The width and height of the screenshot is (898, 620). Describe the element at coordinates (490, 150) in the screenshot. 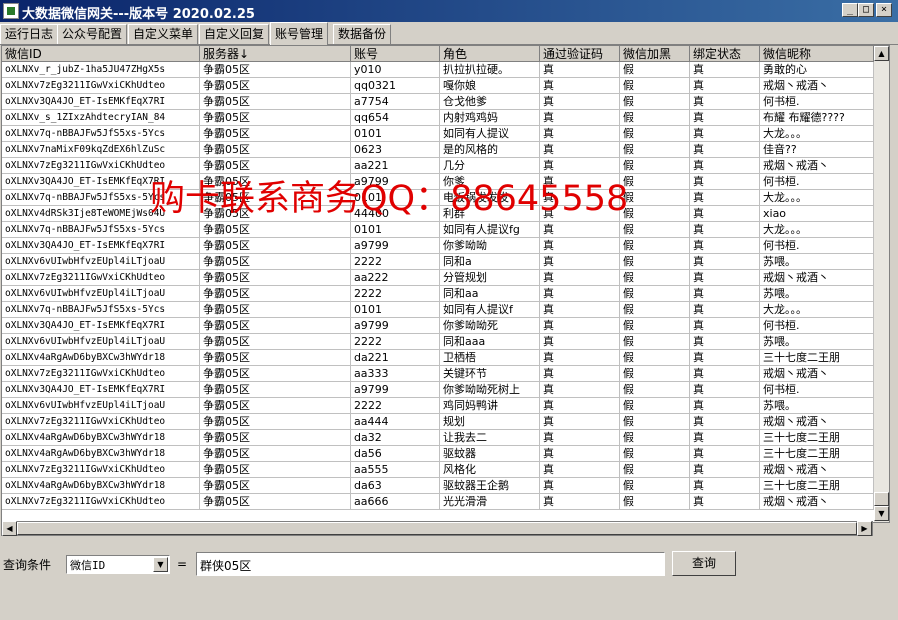

I see `cell-role: 是的风格的` at that location.